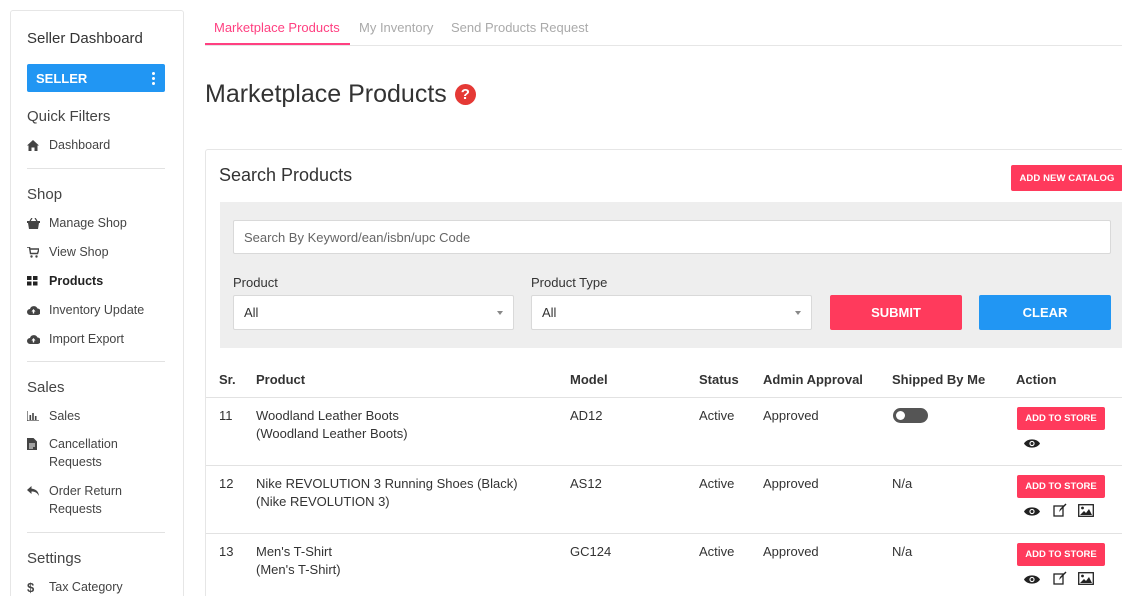  What do you see at coordinates (589, 379) in the screenshot?
I see `column-header-model: Model` at bounding box center [589, 379].